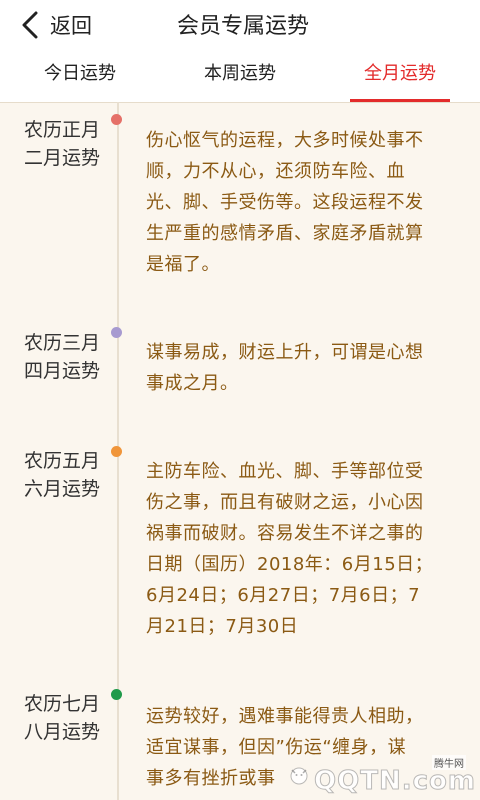 The image size is (480, 800). I want to click on fortune-line: 生严重的感情矛盾、家庭矛盾就算, so click(285, 233).